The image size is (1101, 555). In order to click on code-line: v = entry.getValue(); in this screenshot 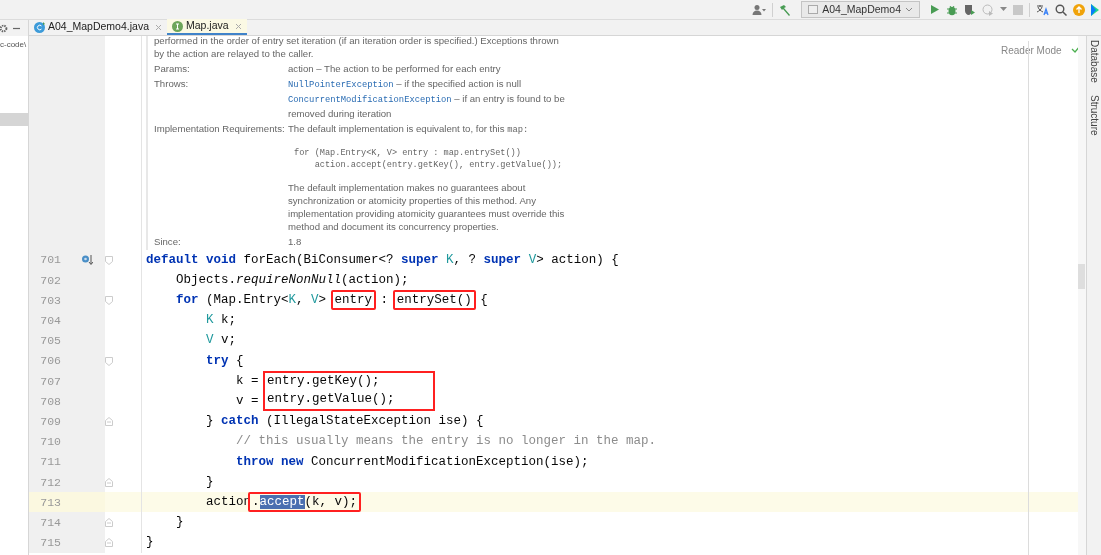, I will do `click(287, 401)`.